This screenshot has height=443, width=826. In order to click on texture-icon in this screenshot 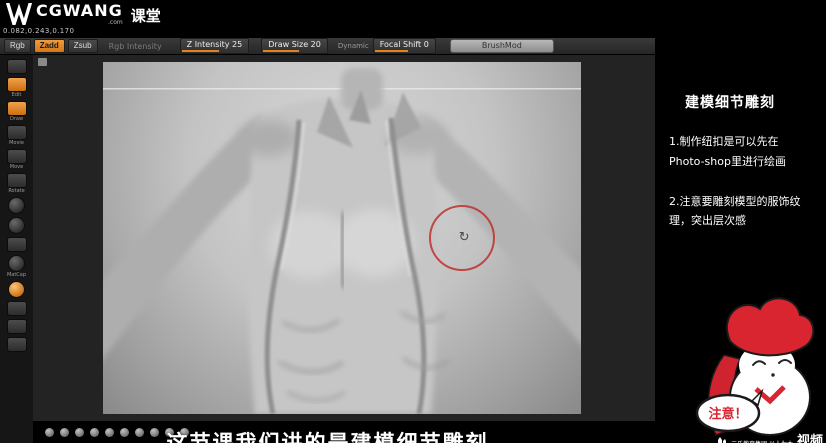, I will do `click(16, 244)`.